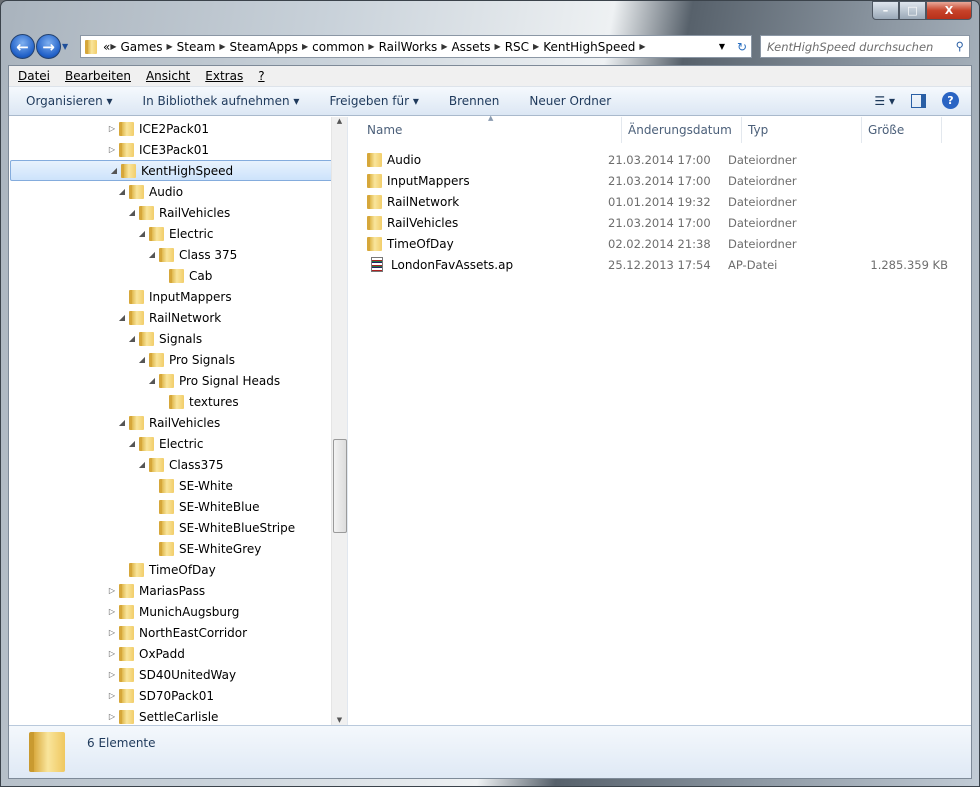 The width and height of the screenshot is (980, 787). Describe the element at coordinates (340, 486) in the screenshot. I see `scrollbar-thumb` at that location.